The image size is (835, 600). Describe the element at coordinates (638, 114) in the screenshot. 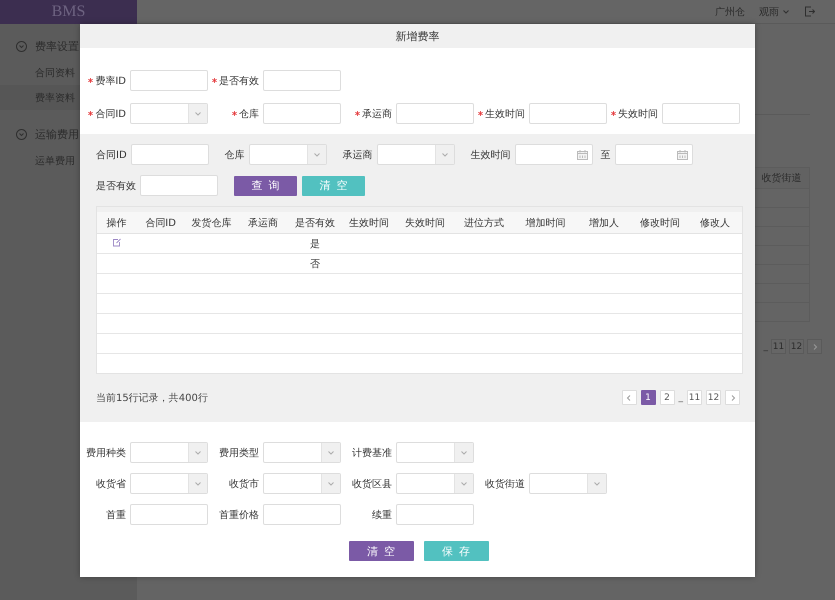

I see `field-label: 失效时间` at that location.